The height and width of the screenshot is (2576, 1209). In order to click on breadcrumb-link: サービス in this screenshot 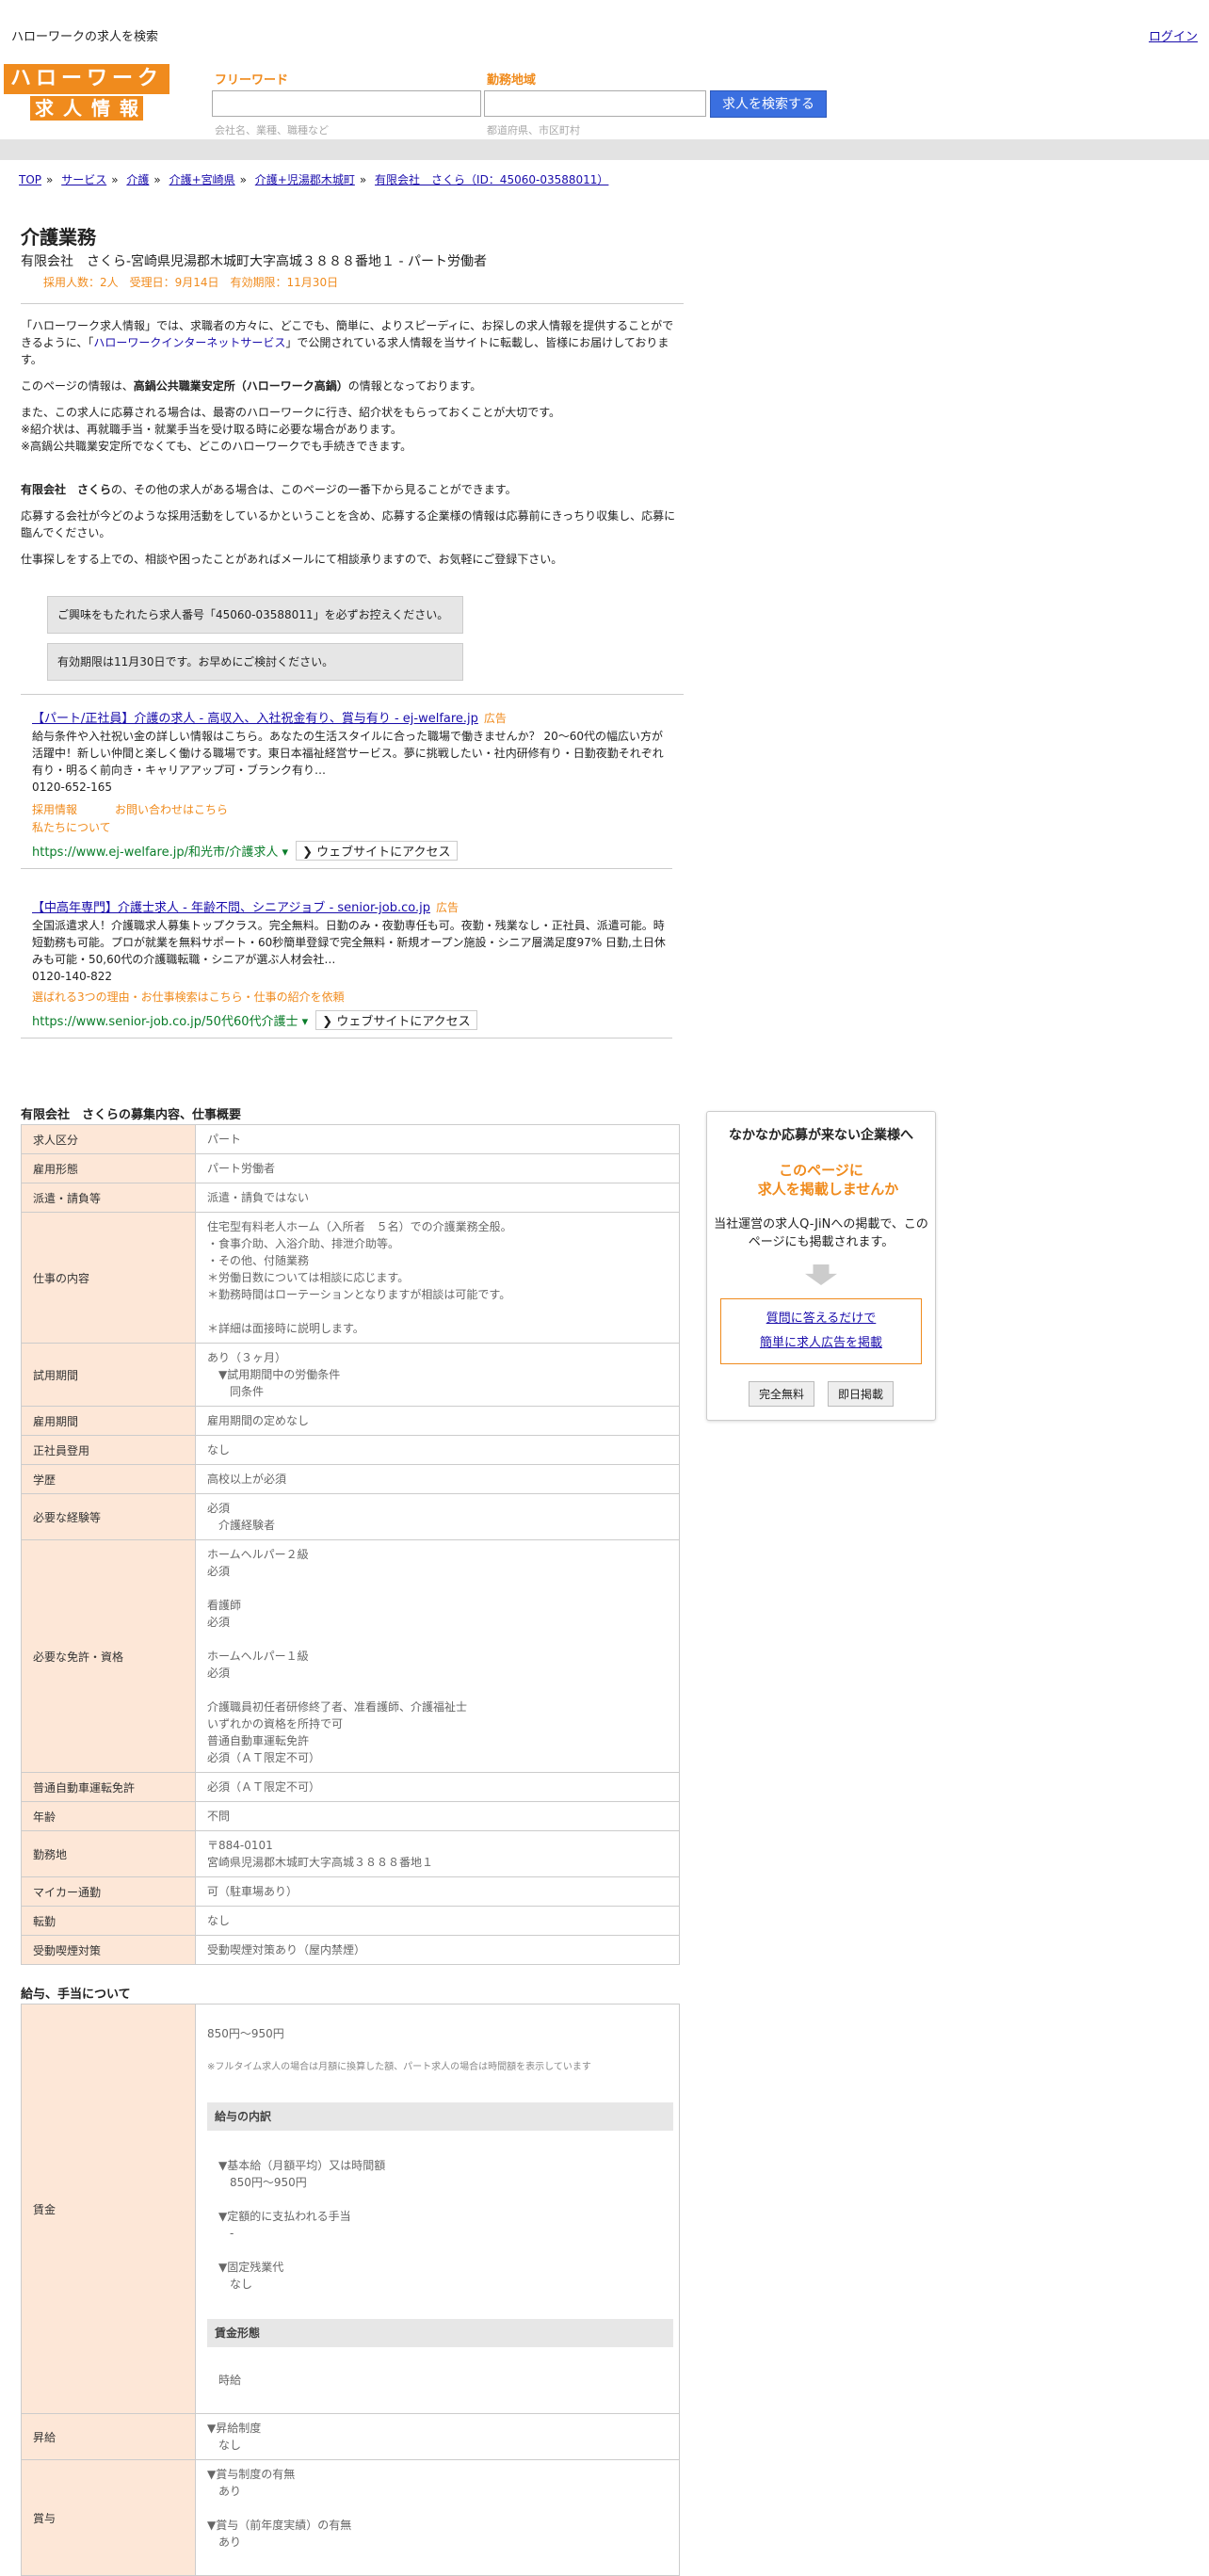, I will do `click(83, 179)`.